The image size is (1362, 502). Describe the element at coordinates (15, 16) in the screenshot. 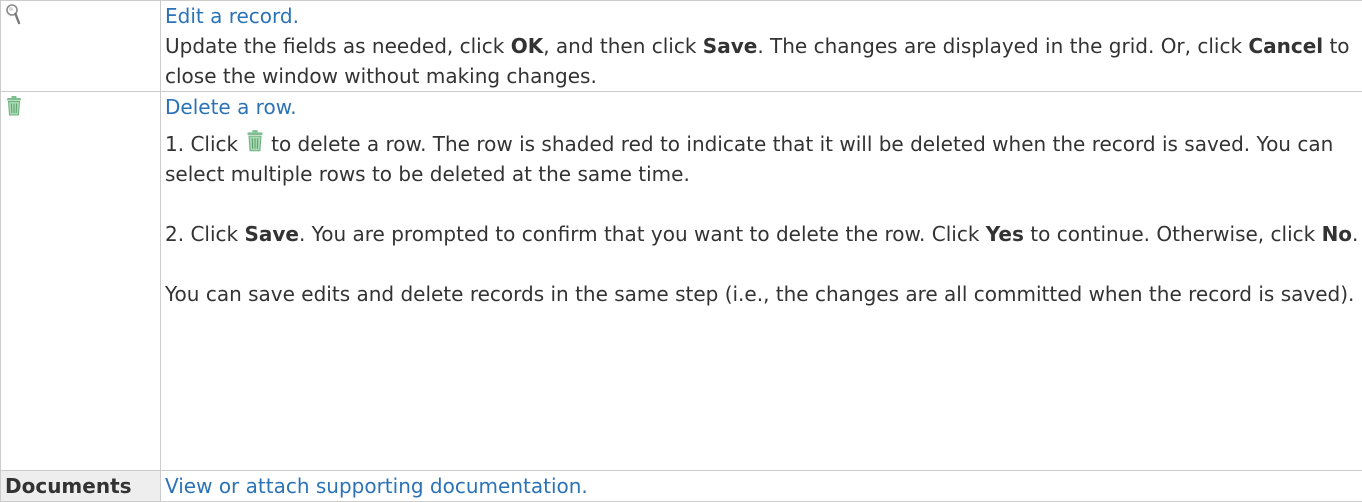

I see `magnifier-icon` at that location.